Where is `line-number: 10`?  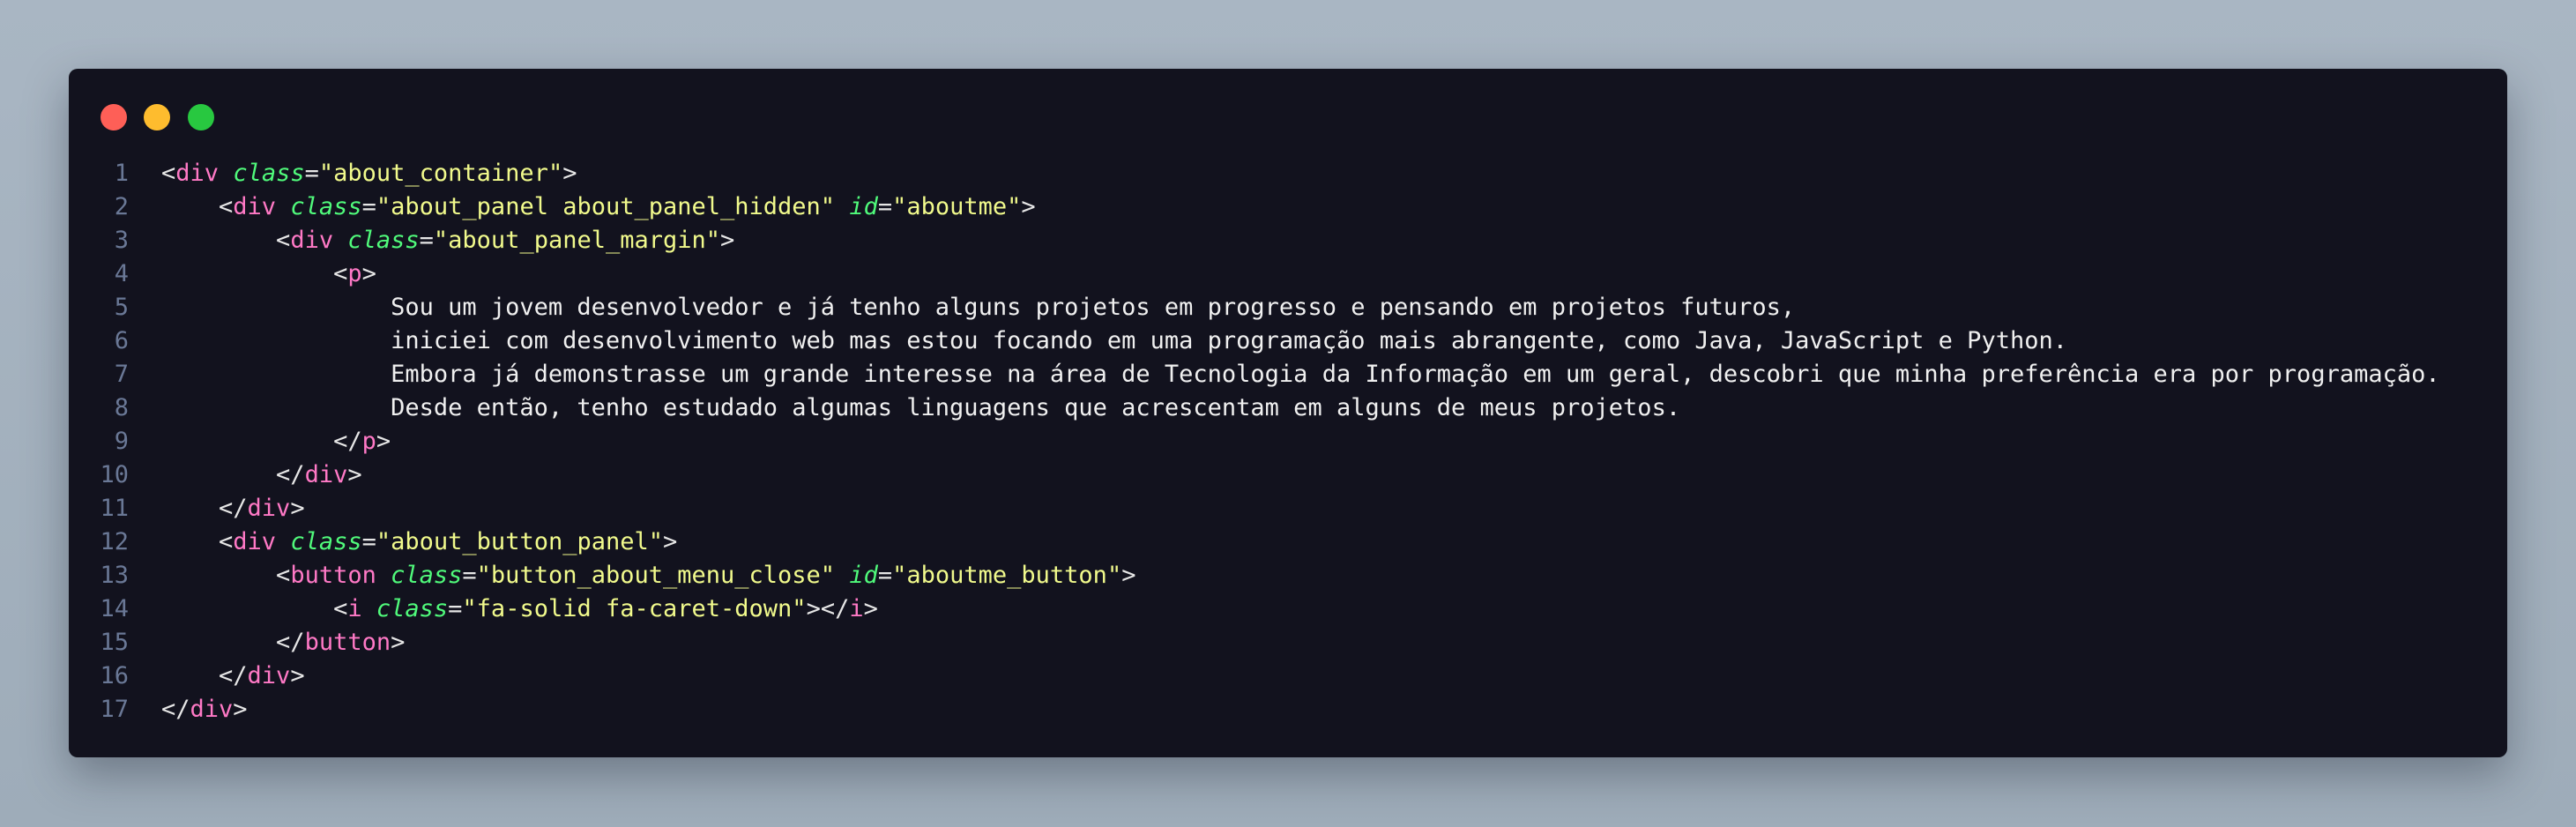
line-number: 10 is located at coordinates (115, 474).